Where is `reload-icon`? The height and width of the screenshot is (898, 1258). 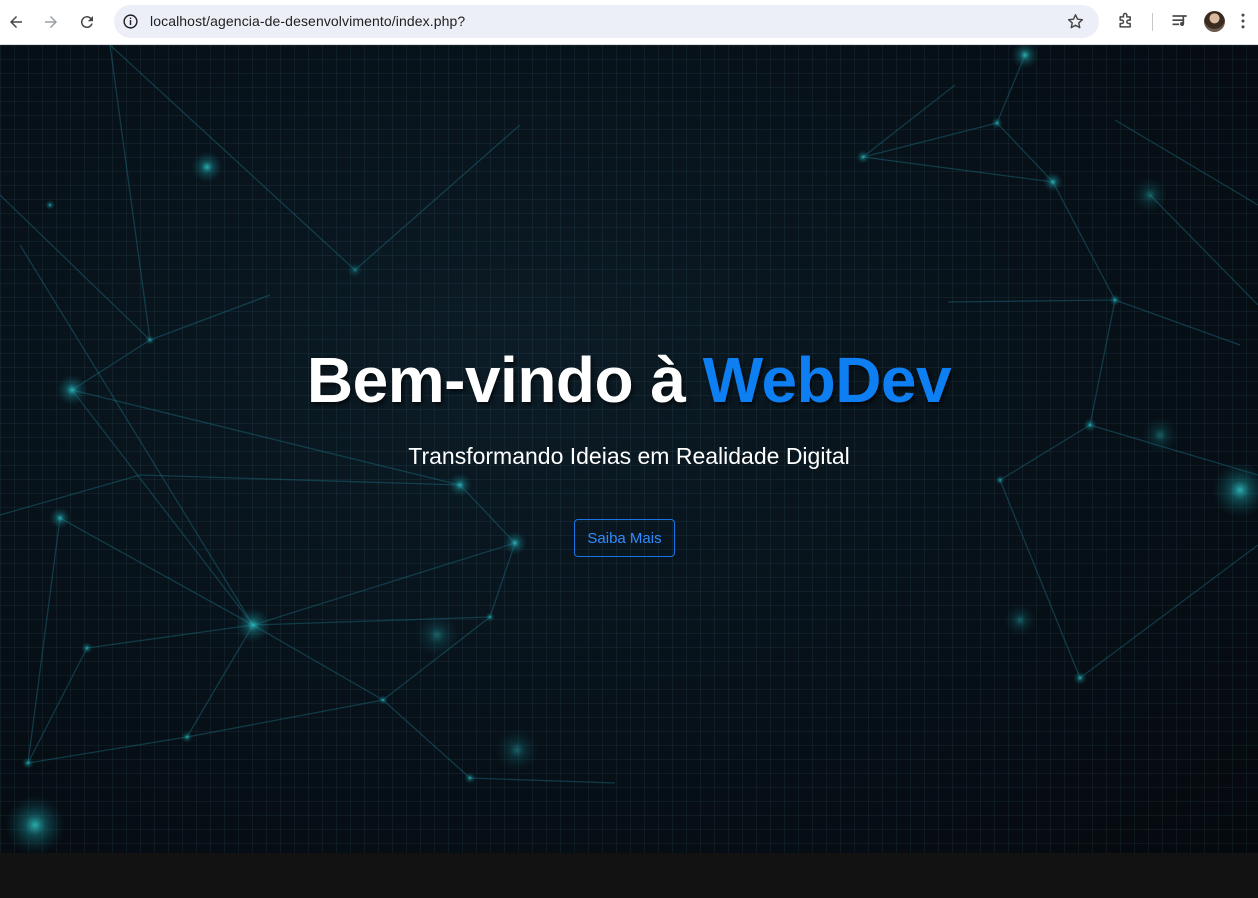 reload-icon is located at coordinates (86, 22).